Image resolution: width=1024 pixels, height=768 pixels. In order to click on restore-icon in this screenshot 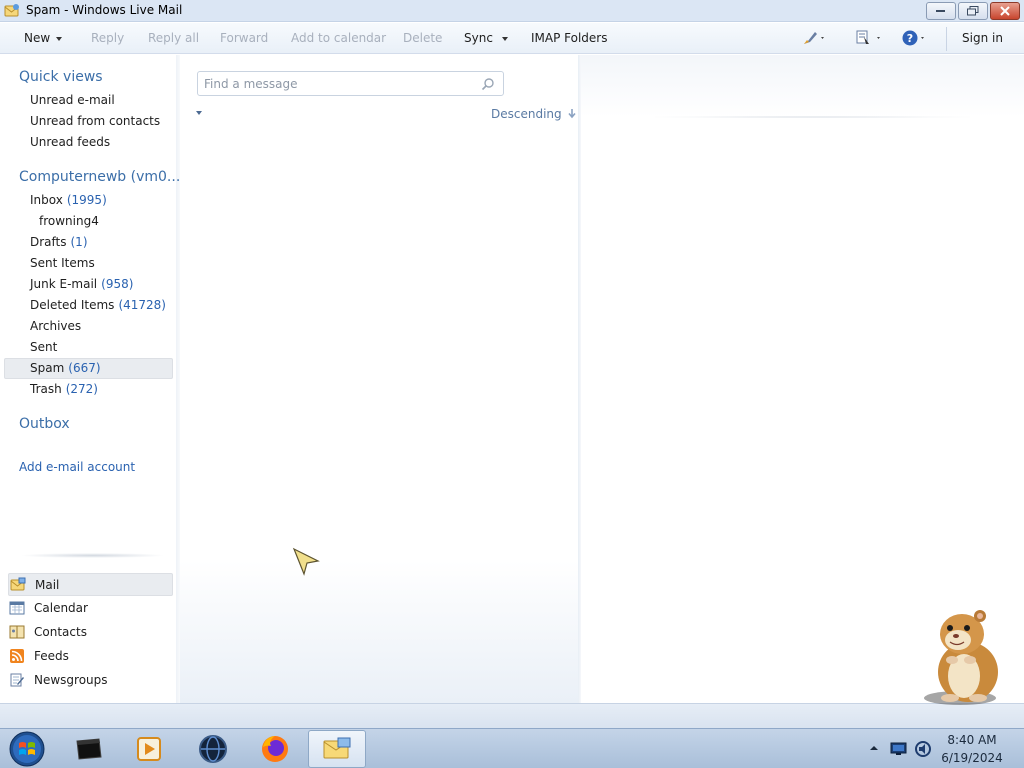, I will do `click(973, 11)`.